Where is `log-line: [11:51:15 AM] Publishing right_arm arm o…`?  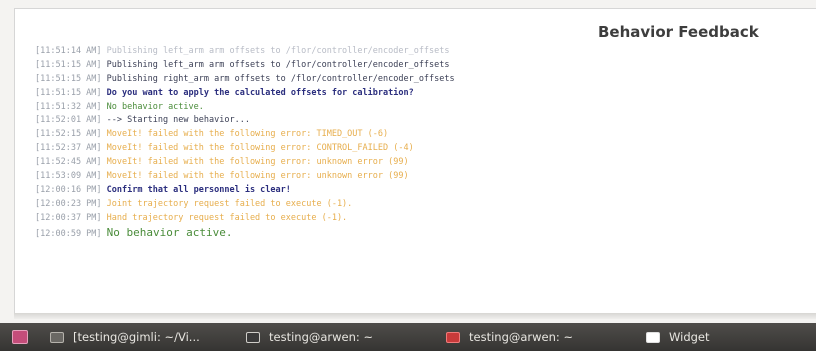
log-line: [11:51:15 AM] Publishing right_arm arm o… is located at coordinates (245, 78).